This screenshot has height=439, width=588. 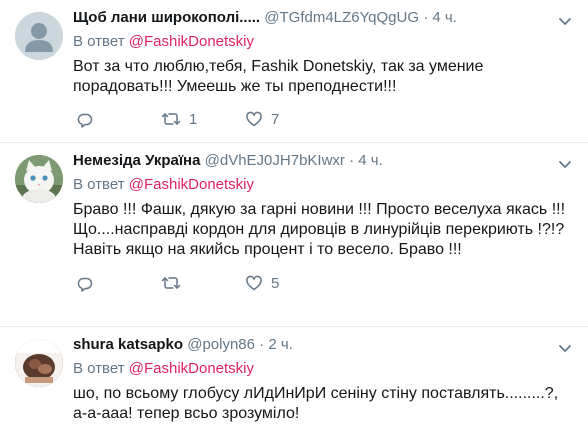 What do you see at coordinates (324, 287) in the screenshot?
I see `tweet-actions: 5` at bounding box center [324, 287].